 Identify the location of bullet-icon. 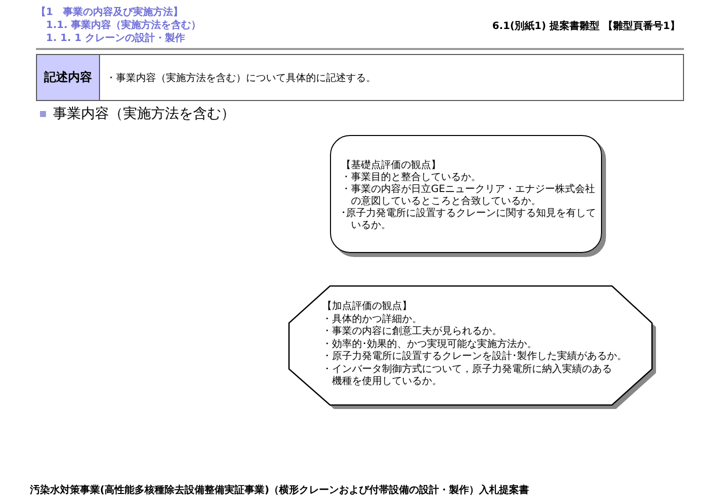
(43, 114).